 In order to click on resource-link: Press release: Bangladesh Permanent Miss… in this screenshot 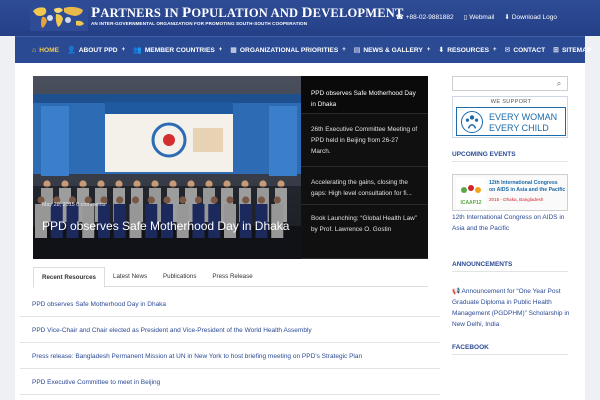, I will do `click(230, 356)`.